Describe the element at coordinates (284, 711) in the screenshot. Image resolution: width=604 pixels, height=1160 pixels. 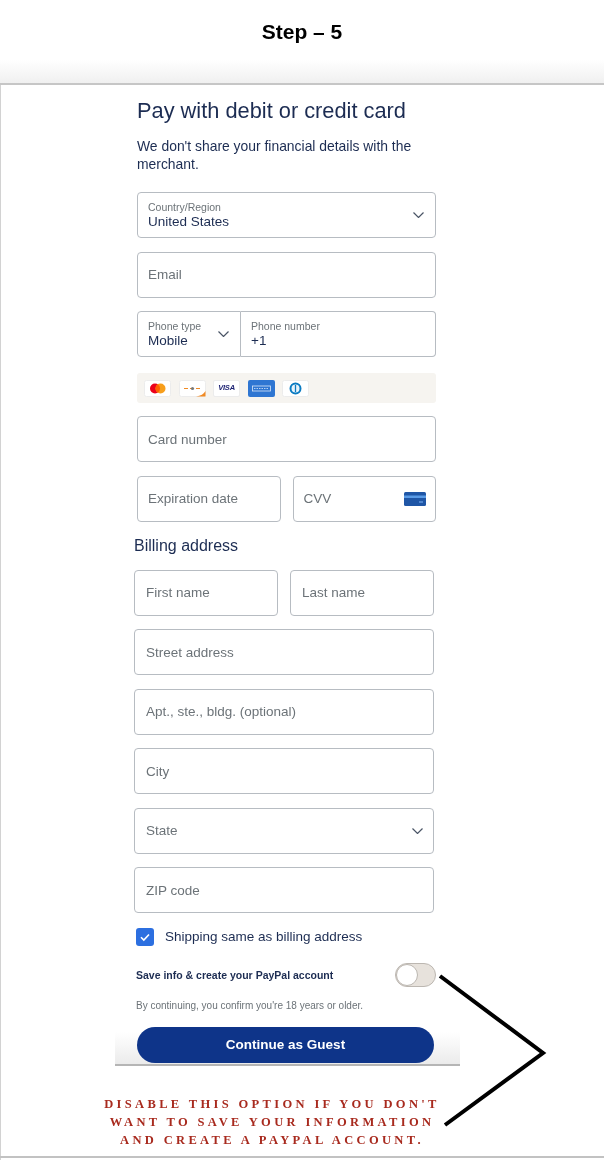
I see `input-field: Apt., ste., bldg. (optional)` at that location.